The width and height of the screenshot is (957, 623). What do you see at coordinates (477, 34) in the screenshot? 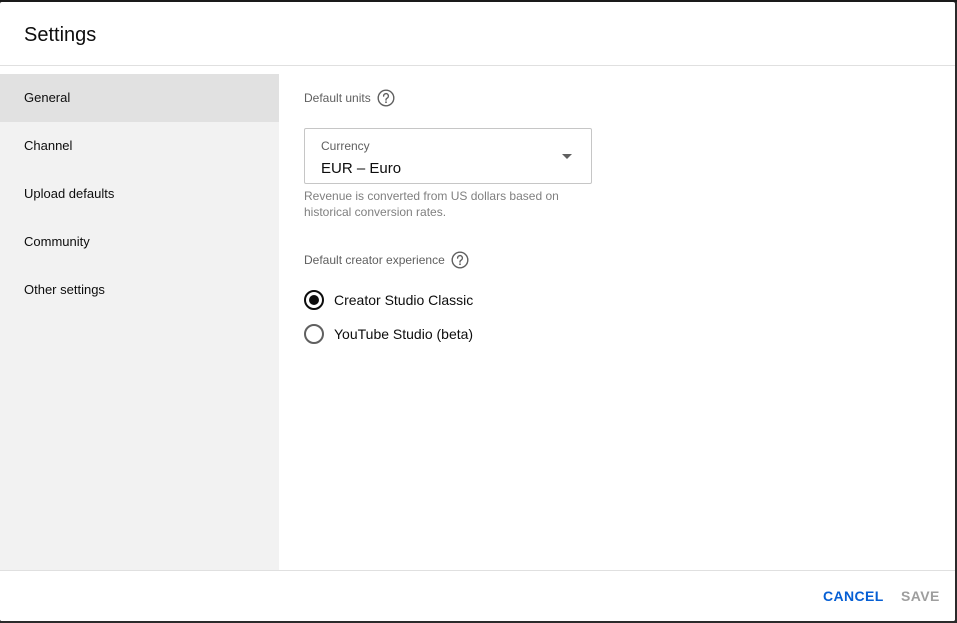
I see `dialog-header: Settings` at bounding box center [477, 34].